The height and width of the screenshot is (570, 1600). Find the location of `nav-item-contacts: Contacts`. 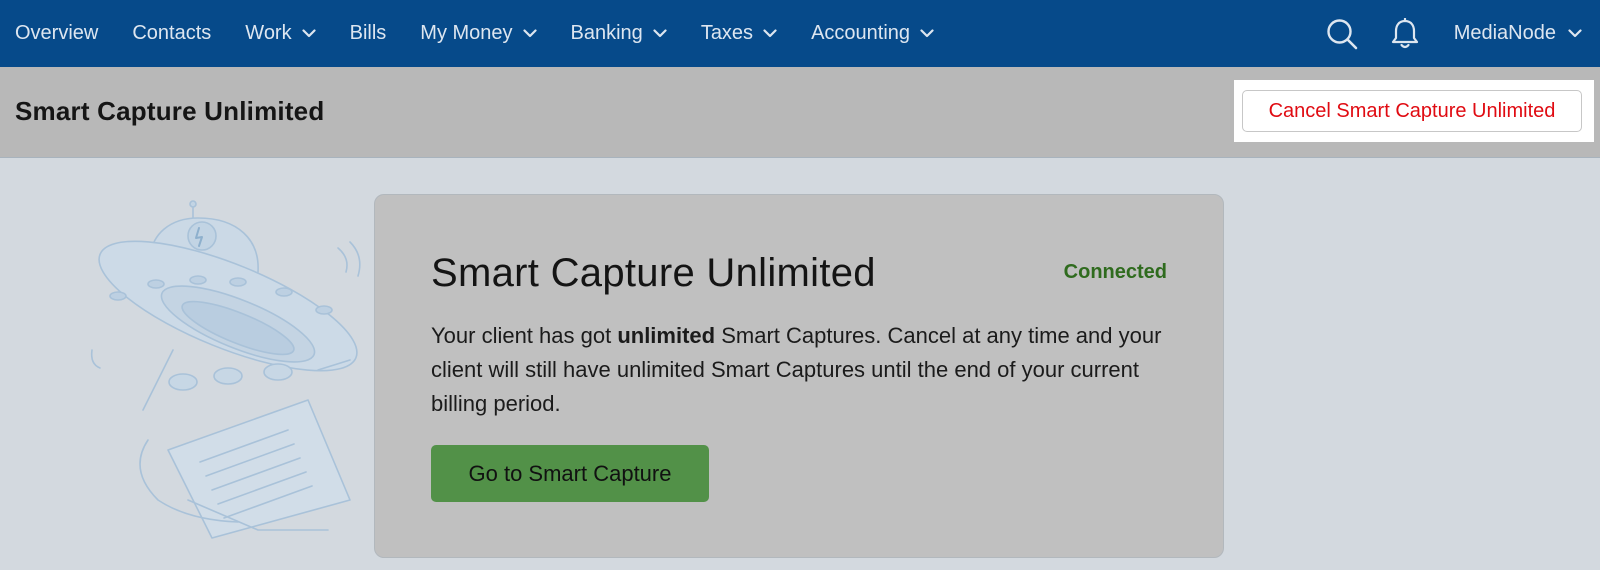

nav-item-contacts: Contacts is located at coordinates (171, 33).